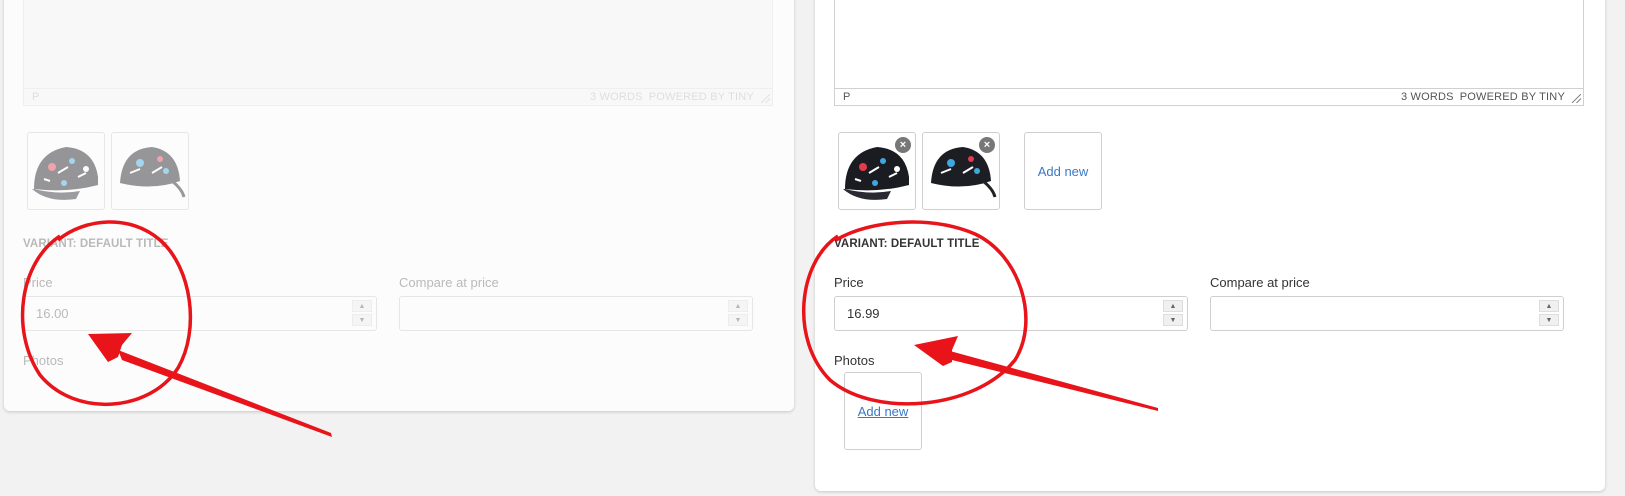 Image resolution: width=1625 pixels, height=496 pixels. What do you see at coordinates (52, 313) in the screenshot?
I see `price-value: 16.00` at bounding box center [52, 313].